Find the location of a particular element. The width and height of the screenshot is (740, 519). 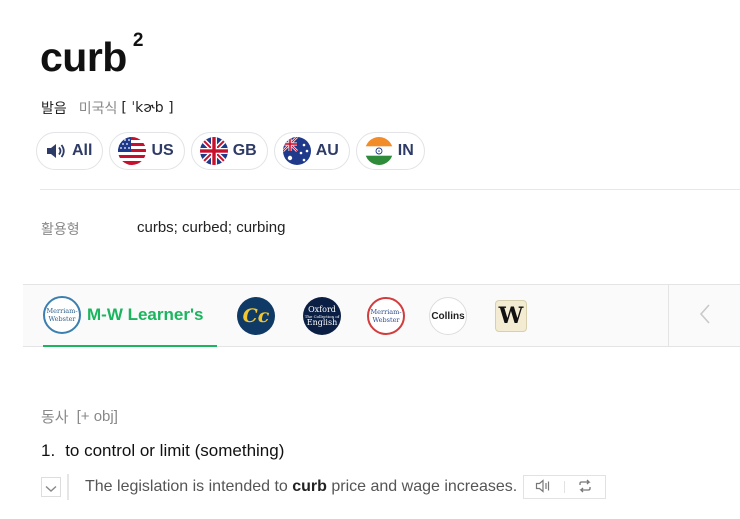

tab-merriam-webster: Merriam- Webster is located at coordinates (386, 316).